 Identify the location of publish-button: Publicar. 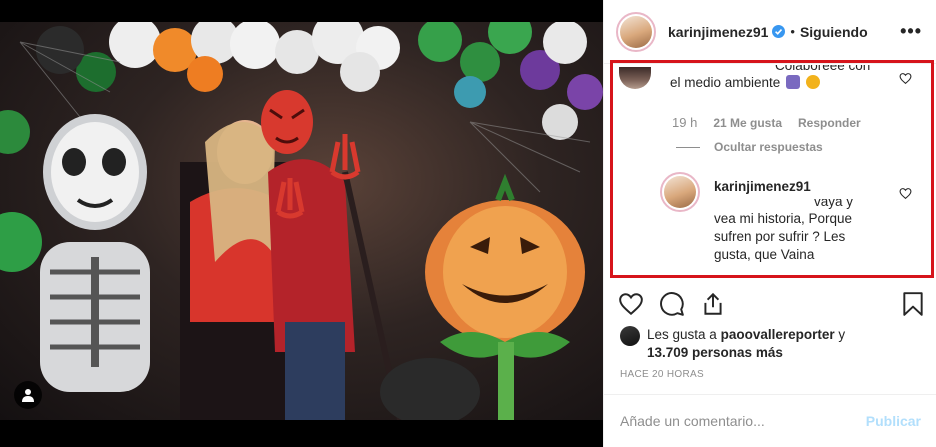
(893, 421).